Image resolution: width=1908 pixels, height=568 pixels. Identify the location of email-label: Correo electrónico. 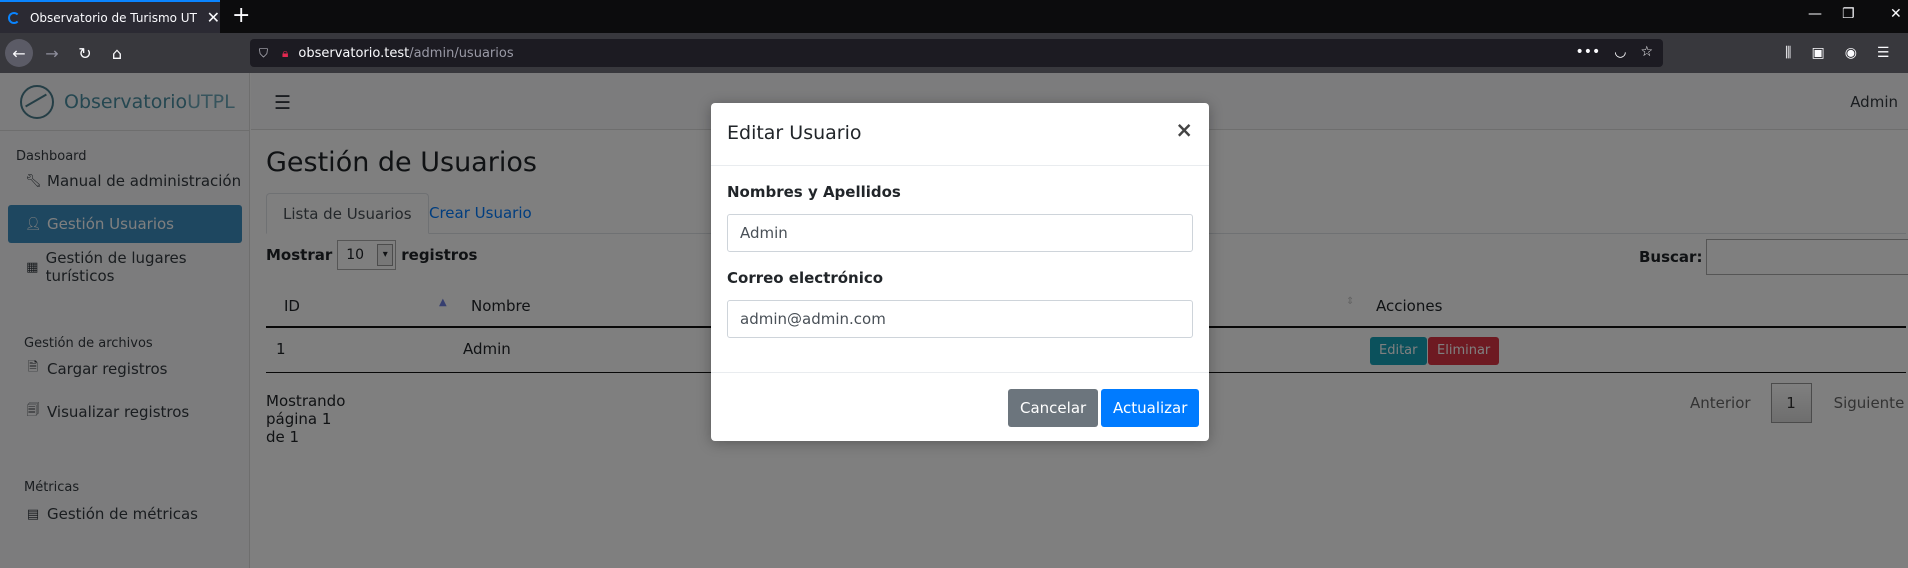
(805, 278).